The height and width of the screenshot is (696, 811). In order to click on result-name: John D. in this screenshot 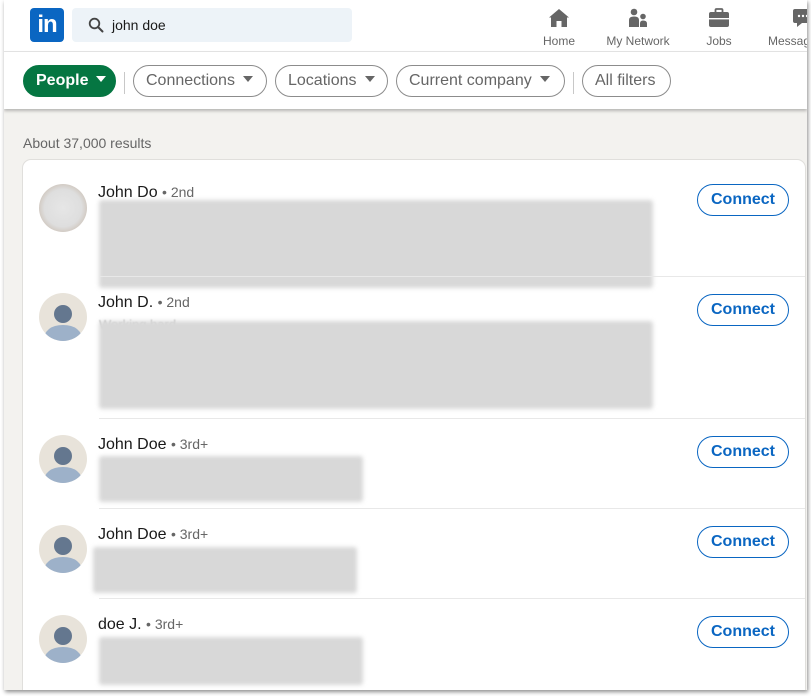, I will do `click(125, 302)`.